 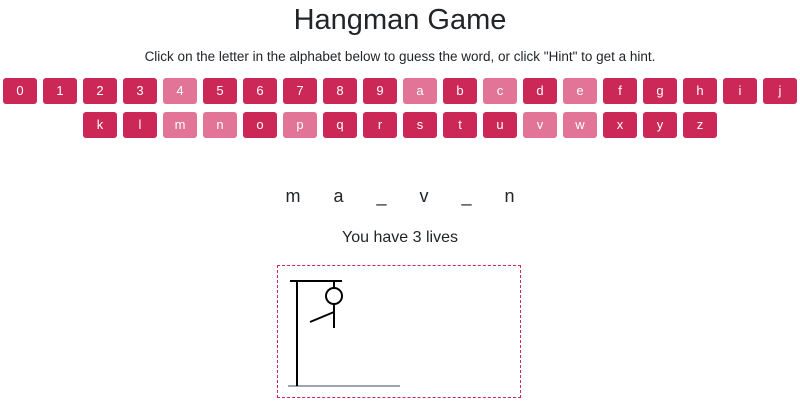 I want to click on letter-key-f: f, so click(x=620, y=91).